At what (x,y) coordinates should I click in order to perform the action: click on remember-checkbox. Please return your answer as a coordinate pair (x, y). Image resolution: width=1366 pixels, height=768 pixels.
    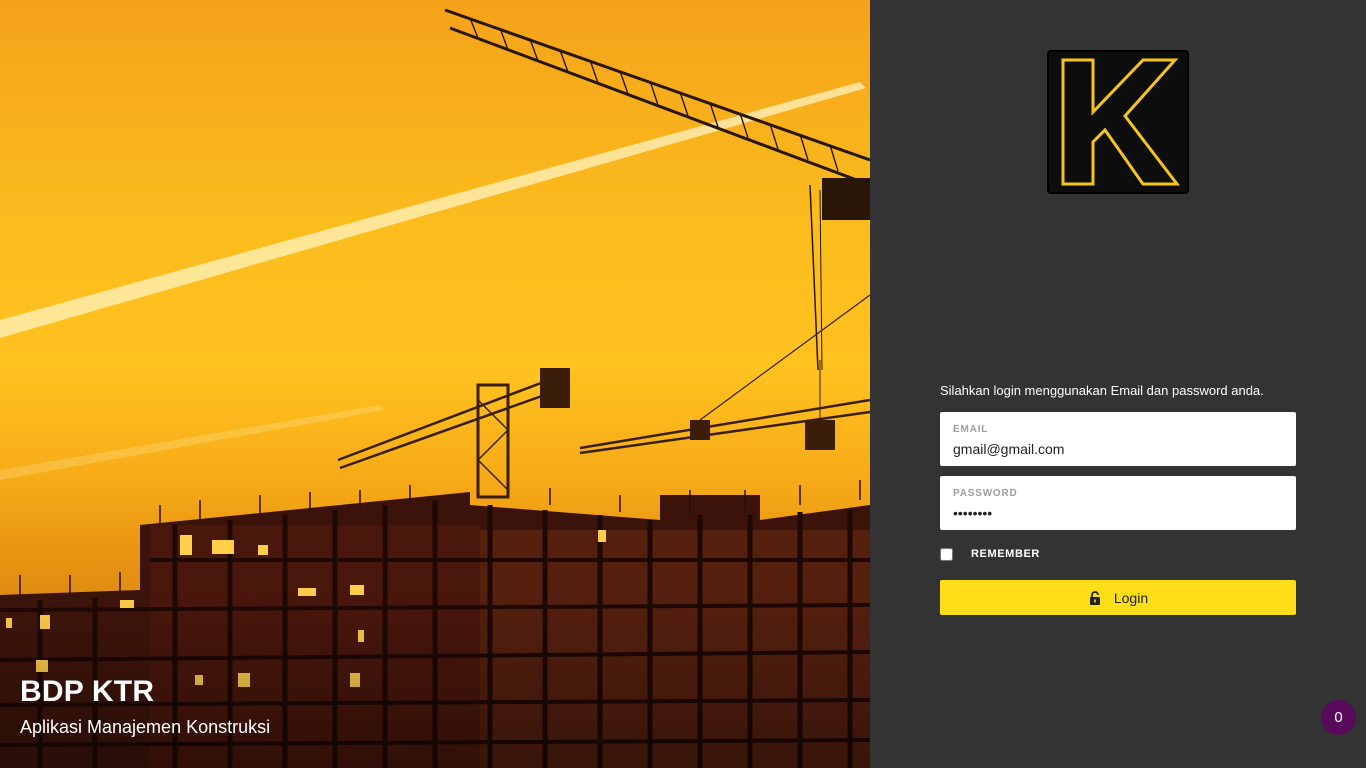
    Looking at the image, I should click on (946, 554).